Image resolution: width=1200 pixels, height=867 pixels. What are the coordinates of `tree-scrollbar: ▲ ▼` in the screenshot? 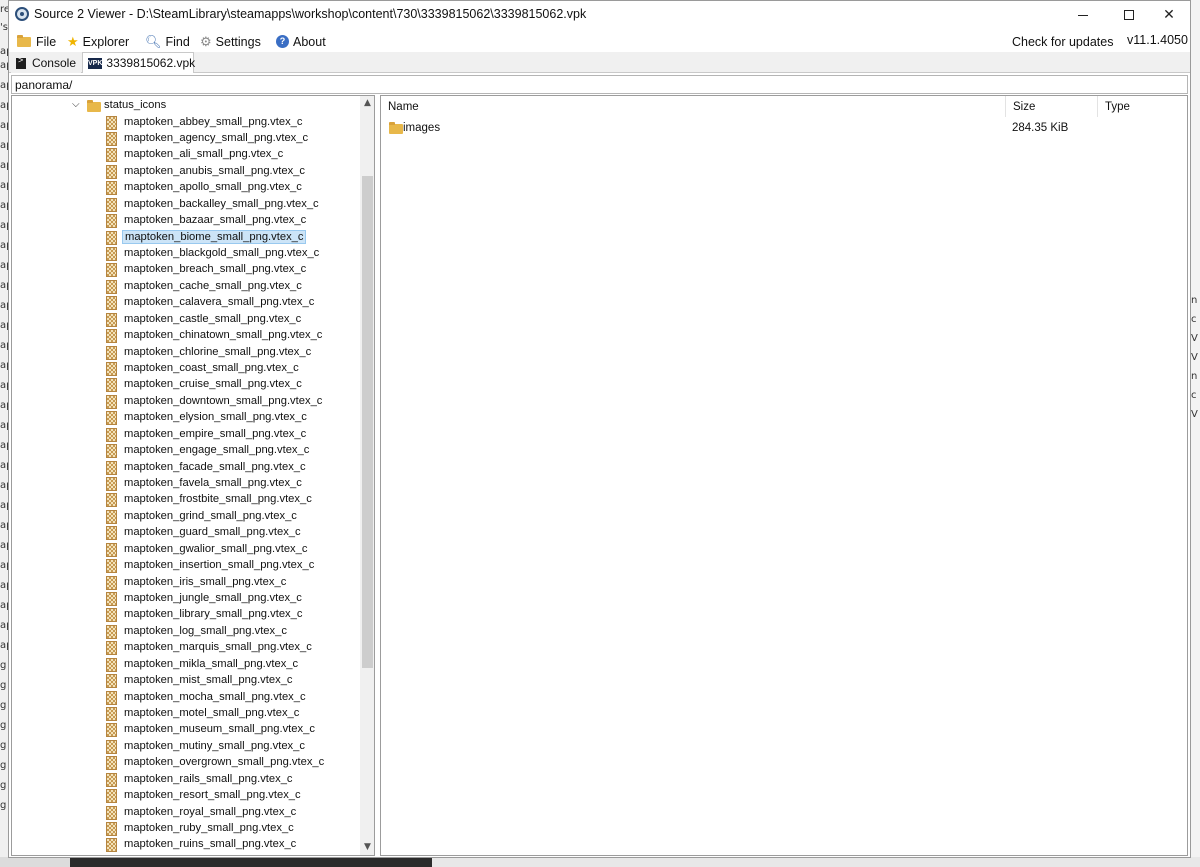 It's located at (367, 475).